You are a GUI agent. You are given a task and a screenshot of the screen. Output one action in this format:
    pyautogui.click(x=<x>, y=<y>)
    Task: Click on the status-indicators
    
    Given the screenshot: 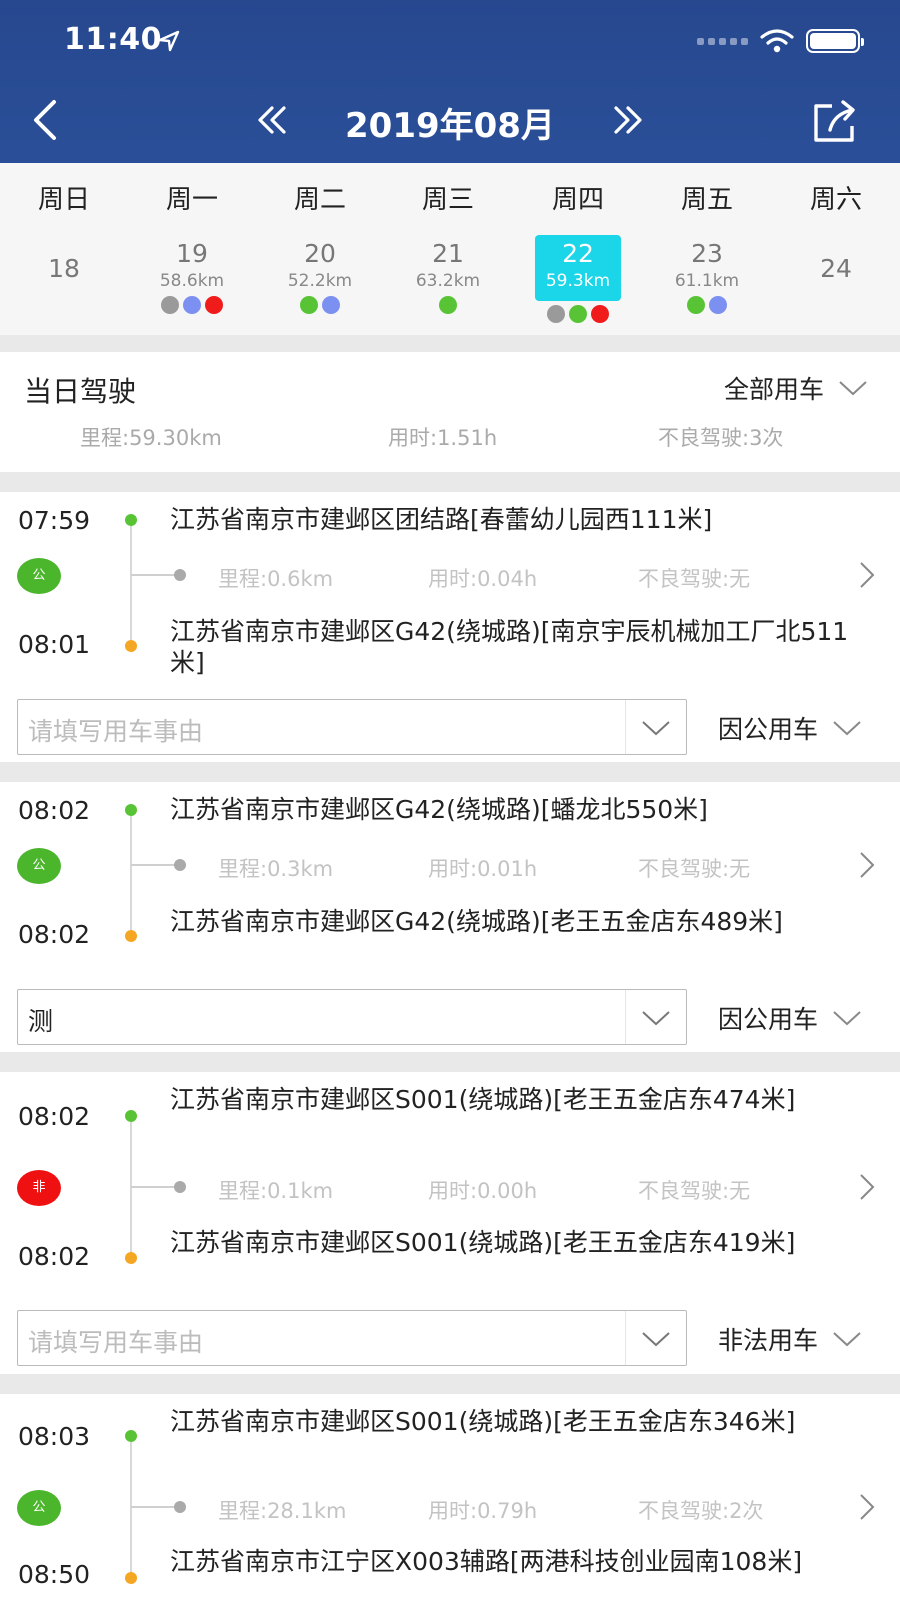 What is the action you would take?
    pyautogui.click(x=780, y=41)
    